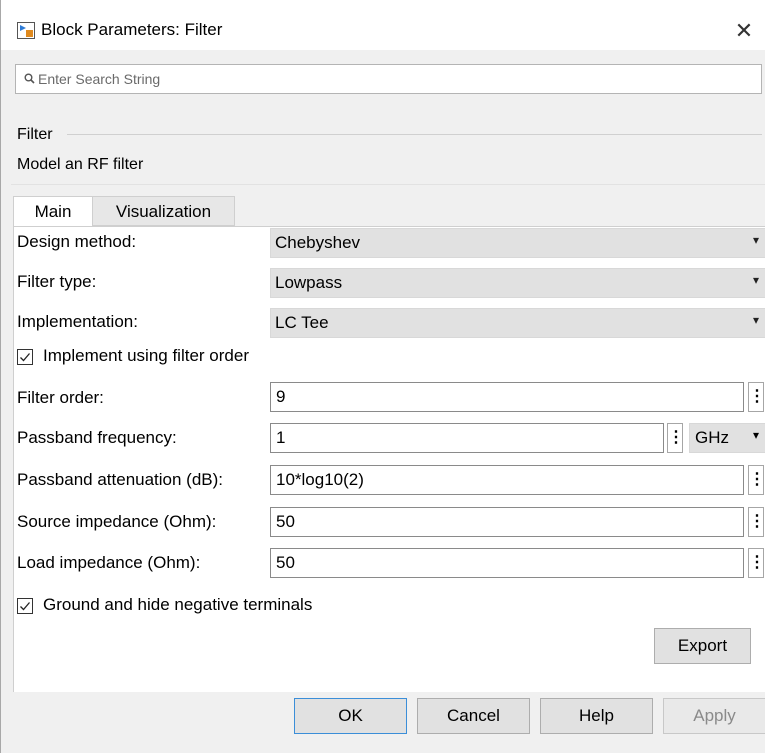 The image size is (765, 753). I want to click on search-icon, so click(29, 78).